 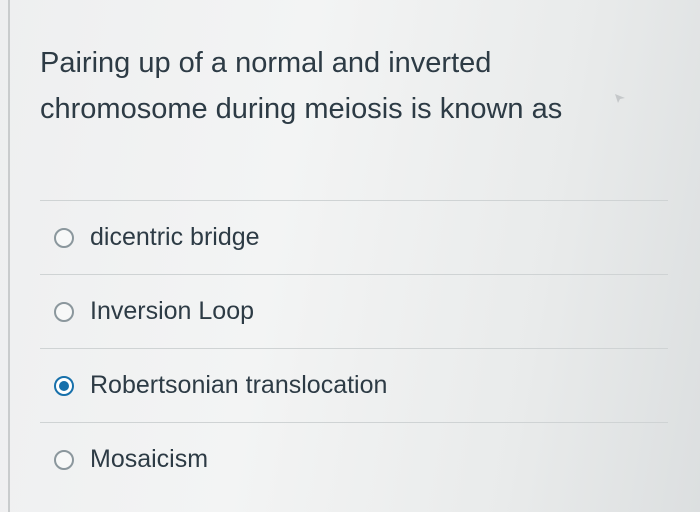 I want to click on answer-option-mosaicism: Mosaicism, so click(x=354, y=459).